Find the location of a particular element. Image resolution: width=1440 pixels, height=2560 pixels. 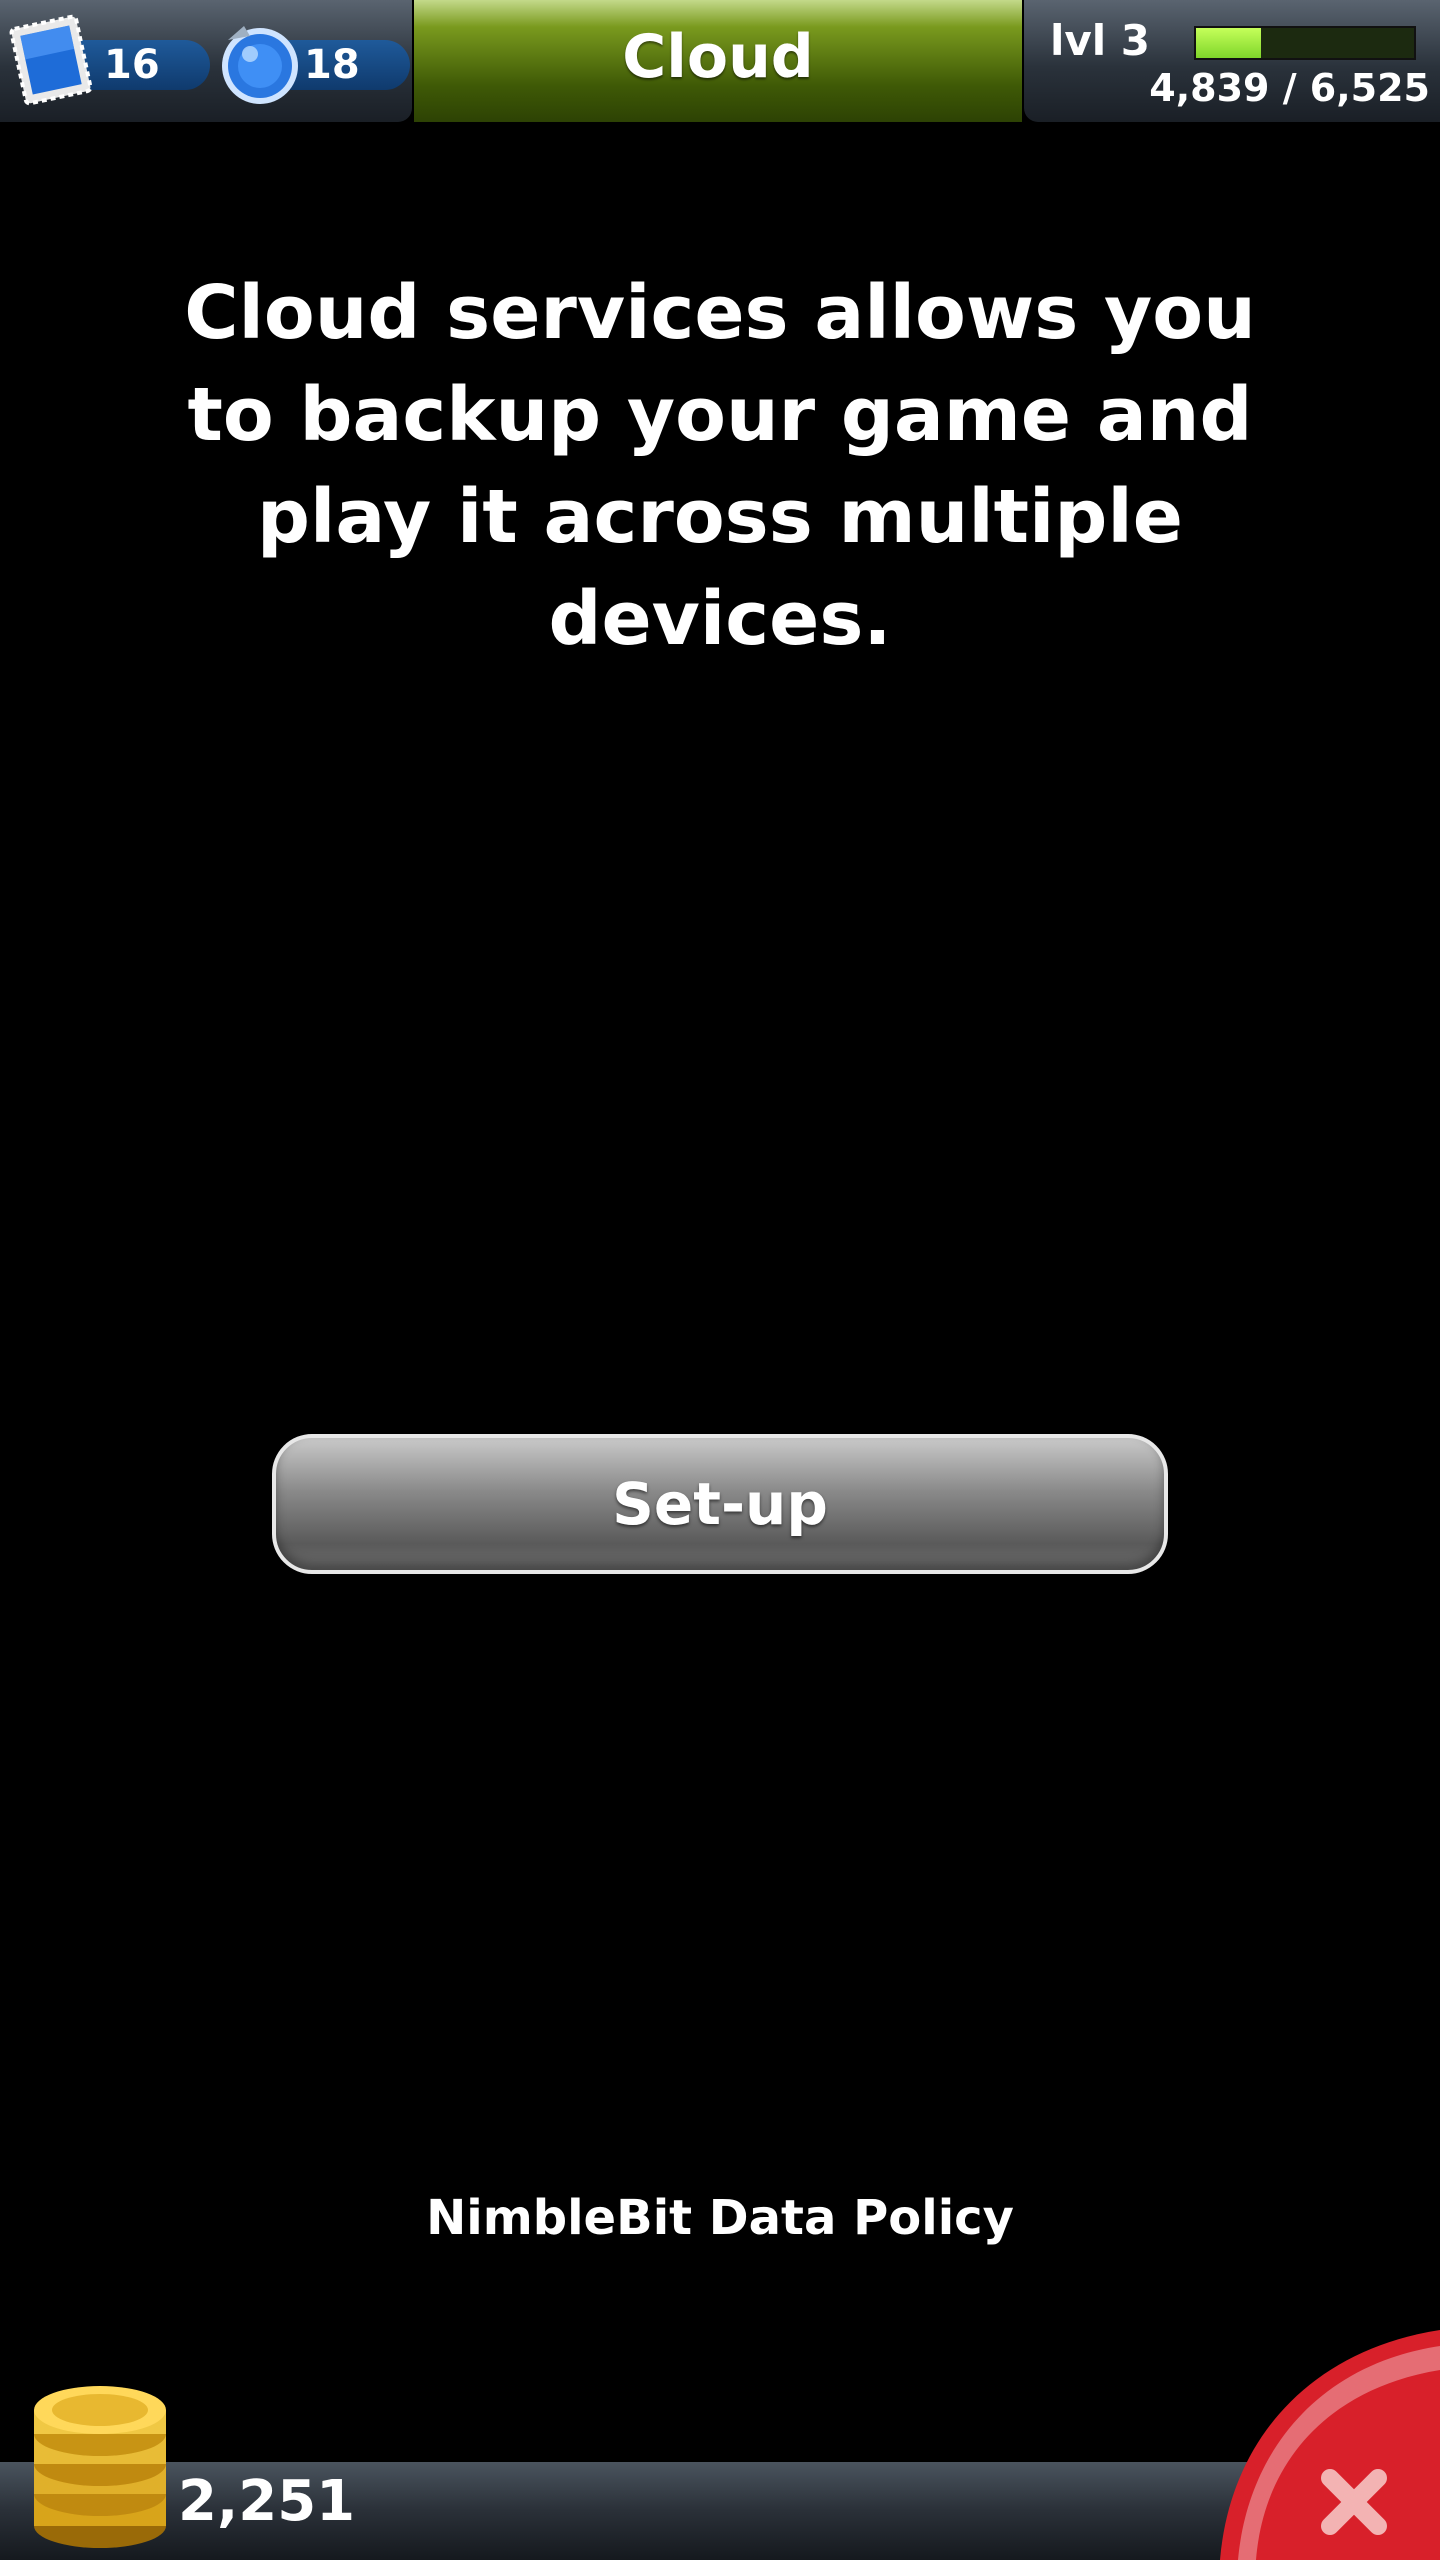

top-bar: 16 18 Cloud lvl 3 4,839 / 6,525 is located at coordinates (720, 62).